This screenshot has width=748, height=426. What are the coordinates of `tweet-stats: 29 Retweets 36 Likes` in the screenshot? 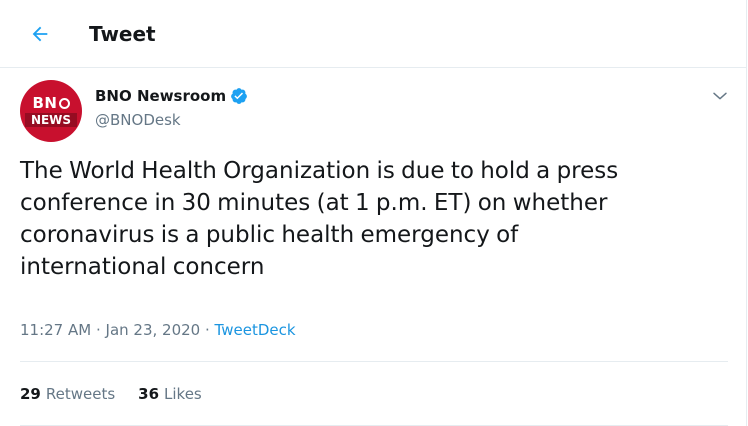 It's located at (122, 394).